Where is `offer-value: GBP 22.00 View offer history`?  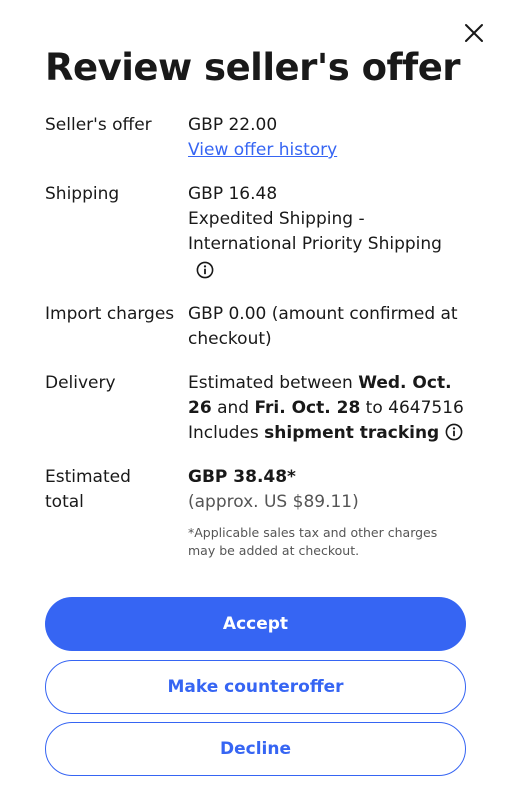
offer-value: GBP 22.00 View offer history is located at coordinates (333, 138).